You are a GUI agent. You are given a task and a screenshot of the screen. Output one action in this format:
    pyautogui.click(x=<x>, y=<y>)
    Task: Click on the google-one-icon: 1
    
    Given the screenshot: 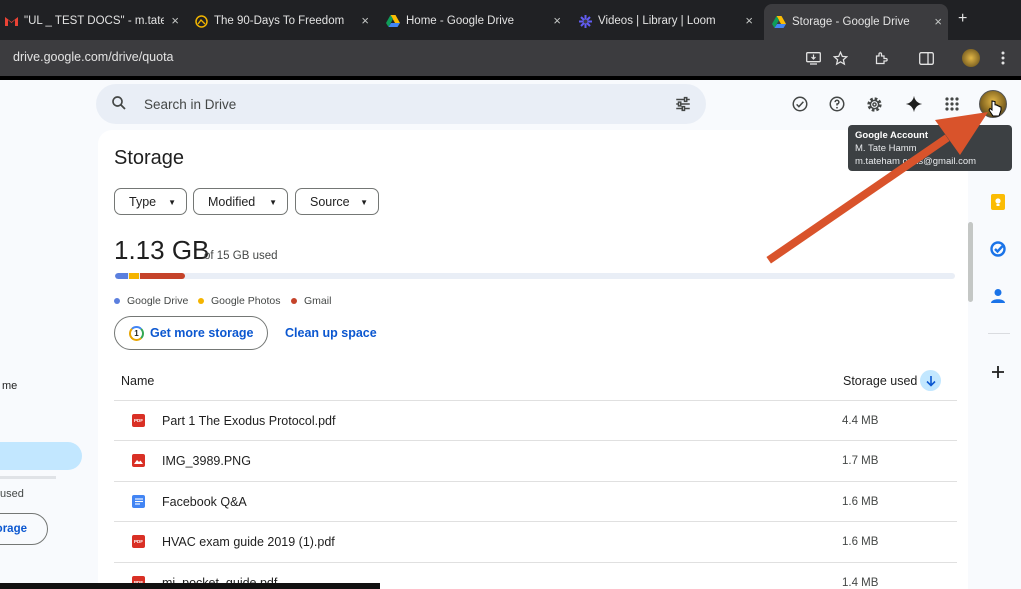 What is the action you would take?
    pyautogui.click(x=136, y=333)
    